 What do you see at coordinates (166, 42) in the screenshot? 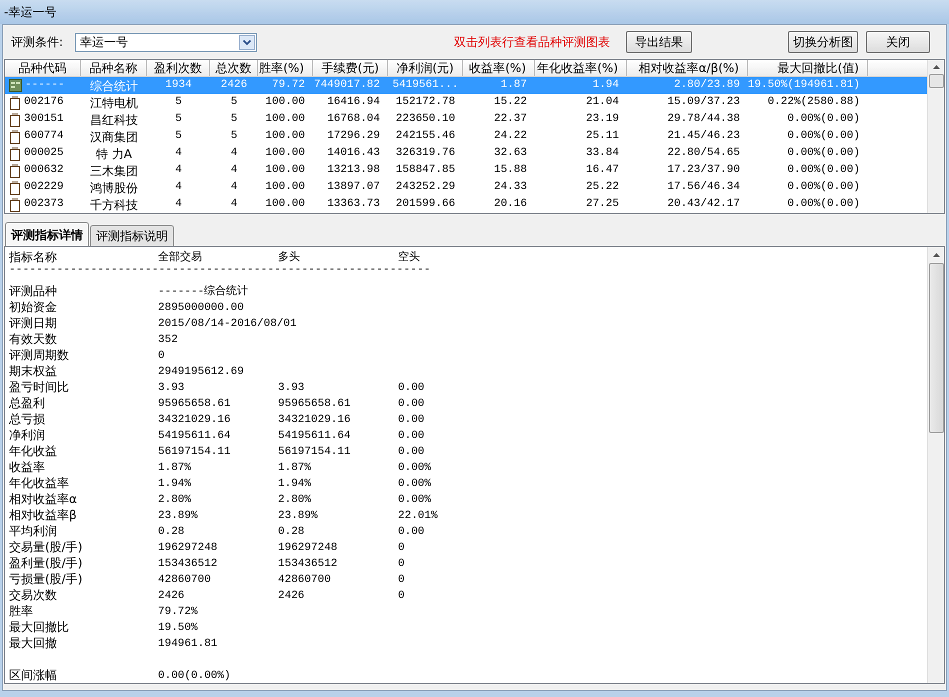
I see `condition-dropdown: 幸运一号` at bounding box center [166, 42].